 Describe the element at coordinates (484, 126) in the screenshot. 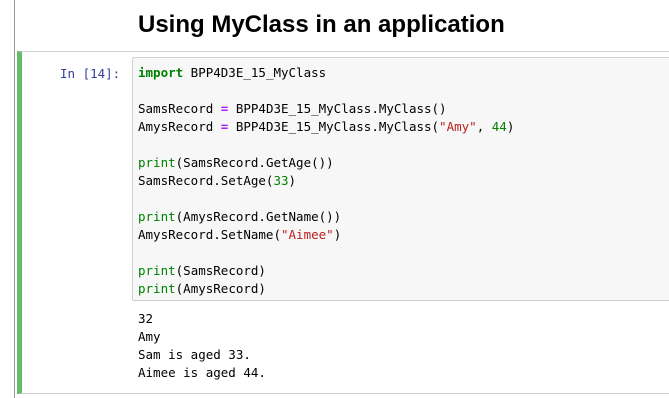

I see `code-text: ,` at that location.